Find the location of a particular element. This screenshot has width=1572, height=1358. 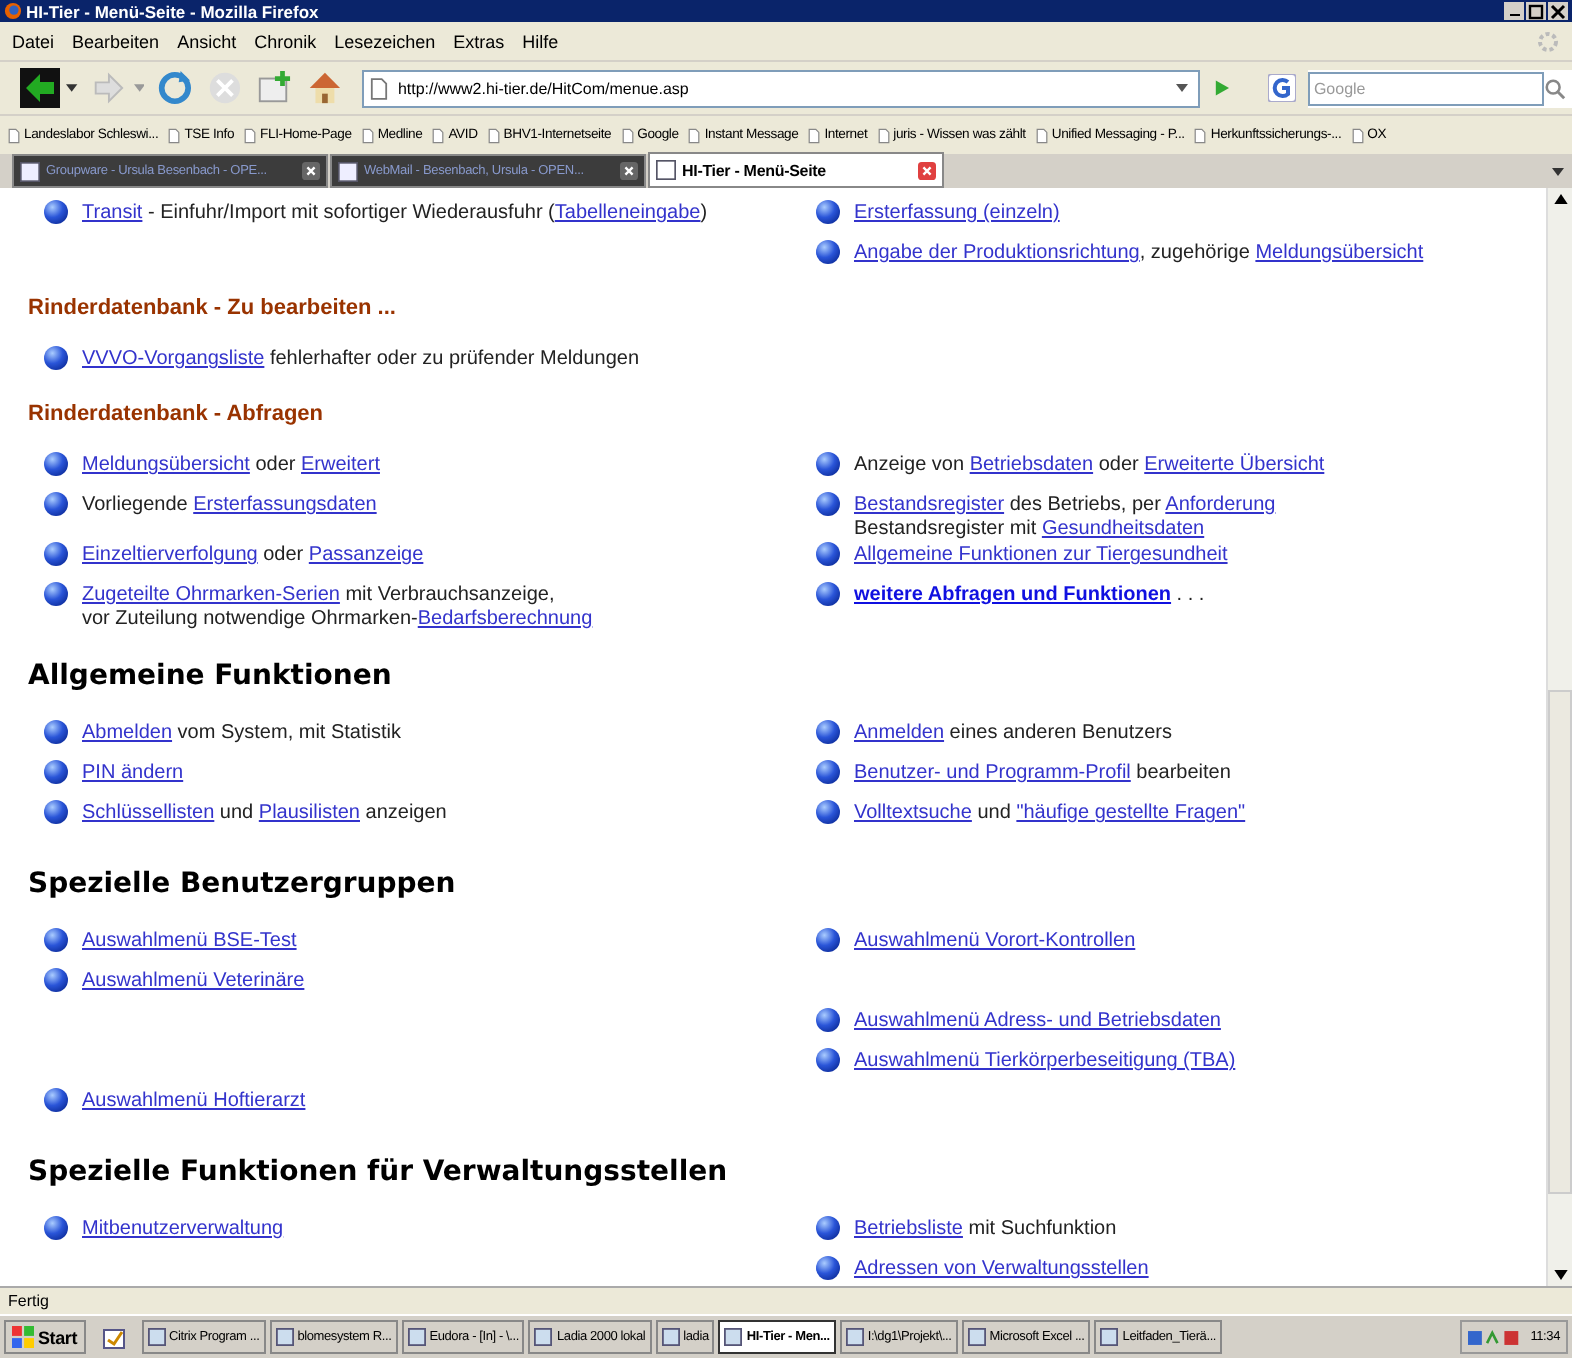

link: Erweitert is located at coordinates (340, 465).